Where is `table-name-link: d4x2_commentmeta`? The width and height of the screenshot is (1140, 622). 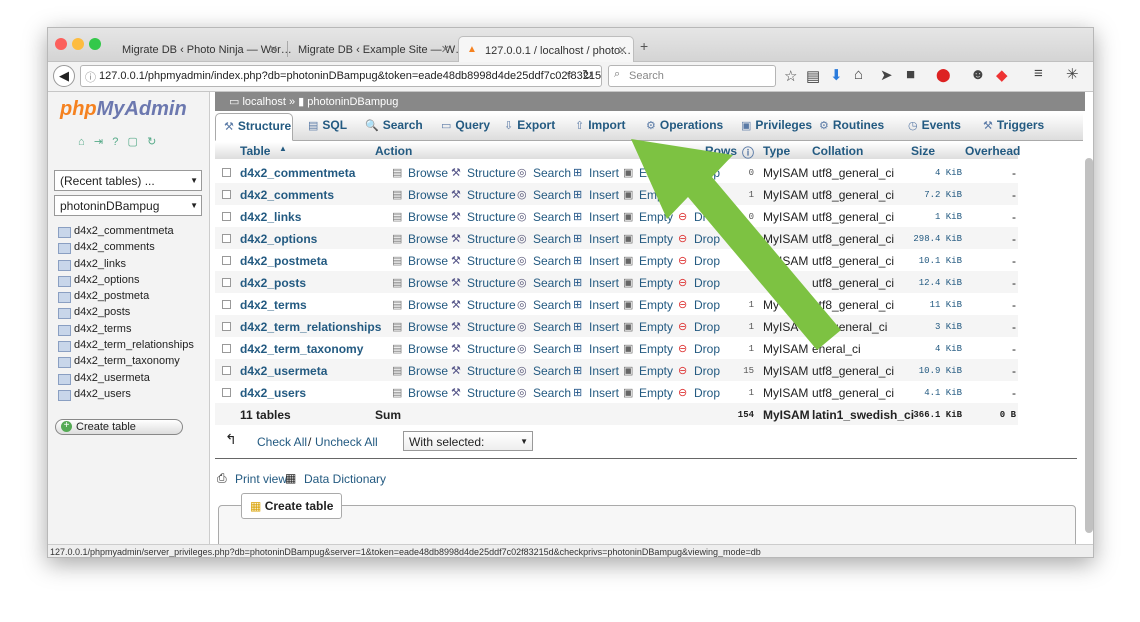
table-name-link: d4x2_commentmeta is located at coordinates (297, 173).